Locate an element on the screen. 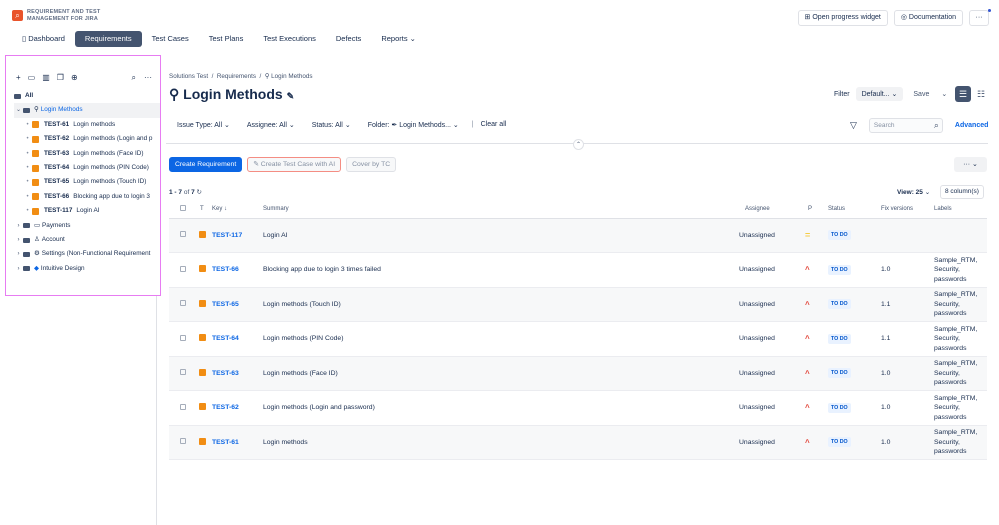 This screenshot has width=999, height=525. assignee-filter: Assignee: All ⌄ is located at coordinates (271, 125).